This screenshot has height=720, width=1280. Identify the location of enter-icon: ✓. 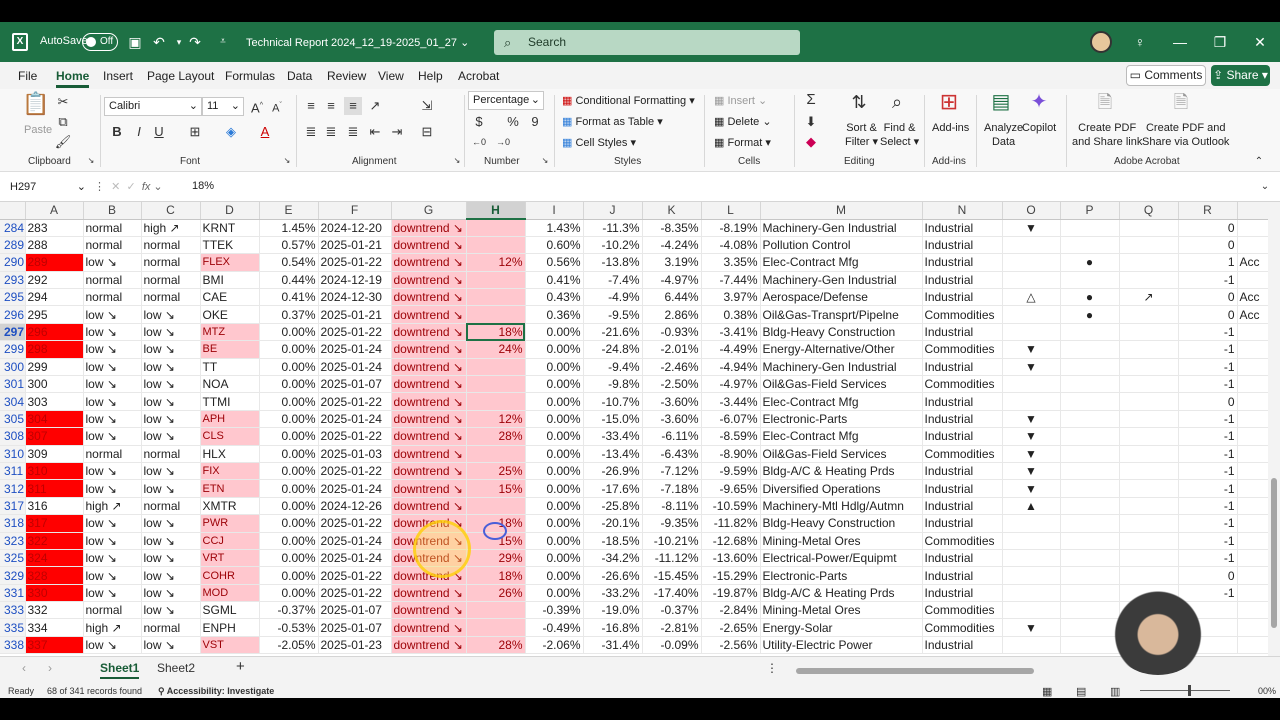
(130, 187).